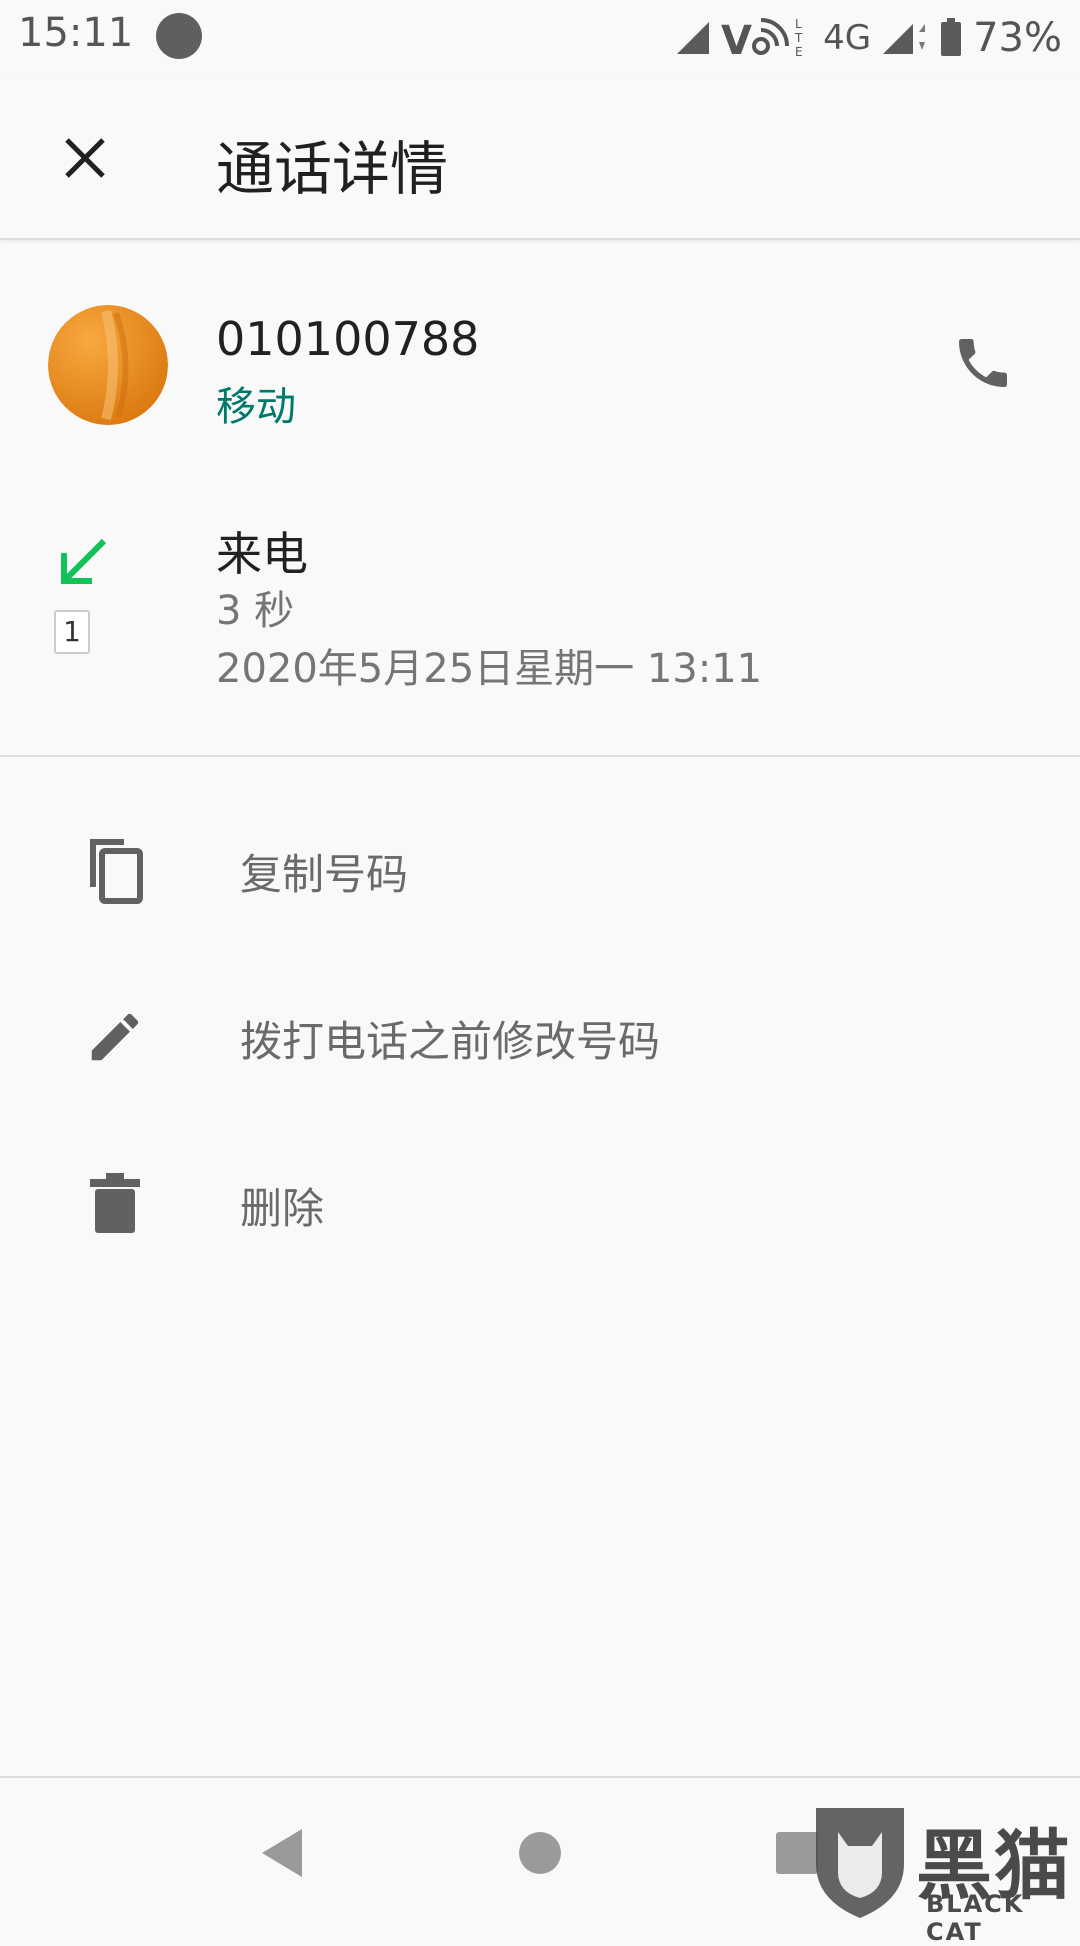 The image size is (1080, 1946). What do you see at coordinates (324, 874) in the screenshot?
I see `copy-number-label: 复制号码` at bounding box center [324, 874].